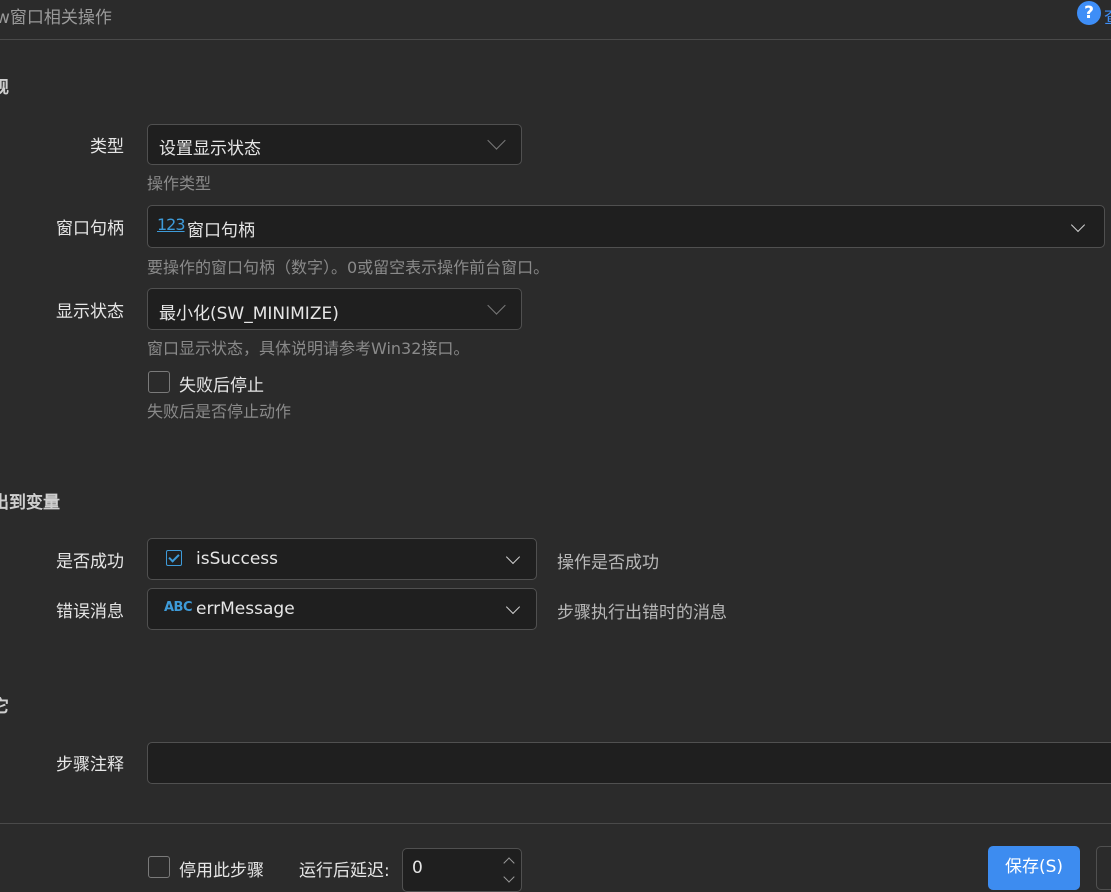  I want to click on type-label: 类型, so click(107, 147).